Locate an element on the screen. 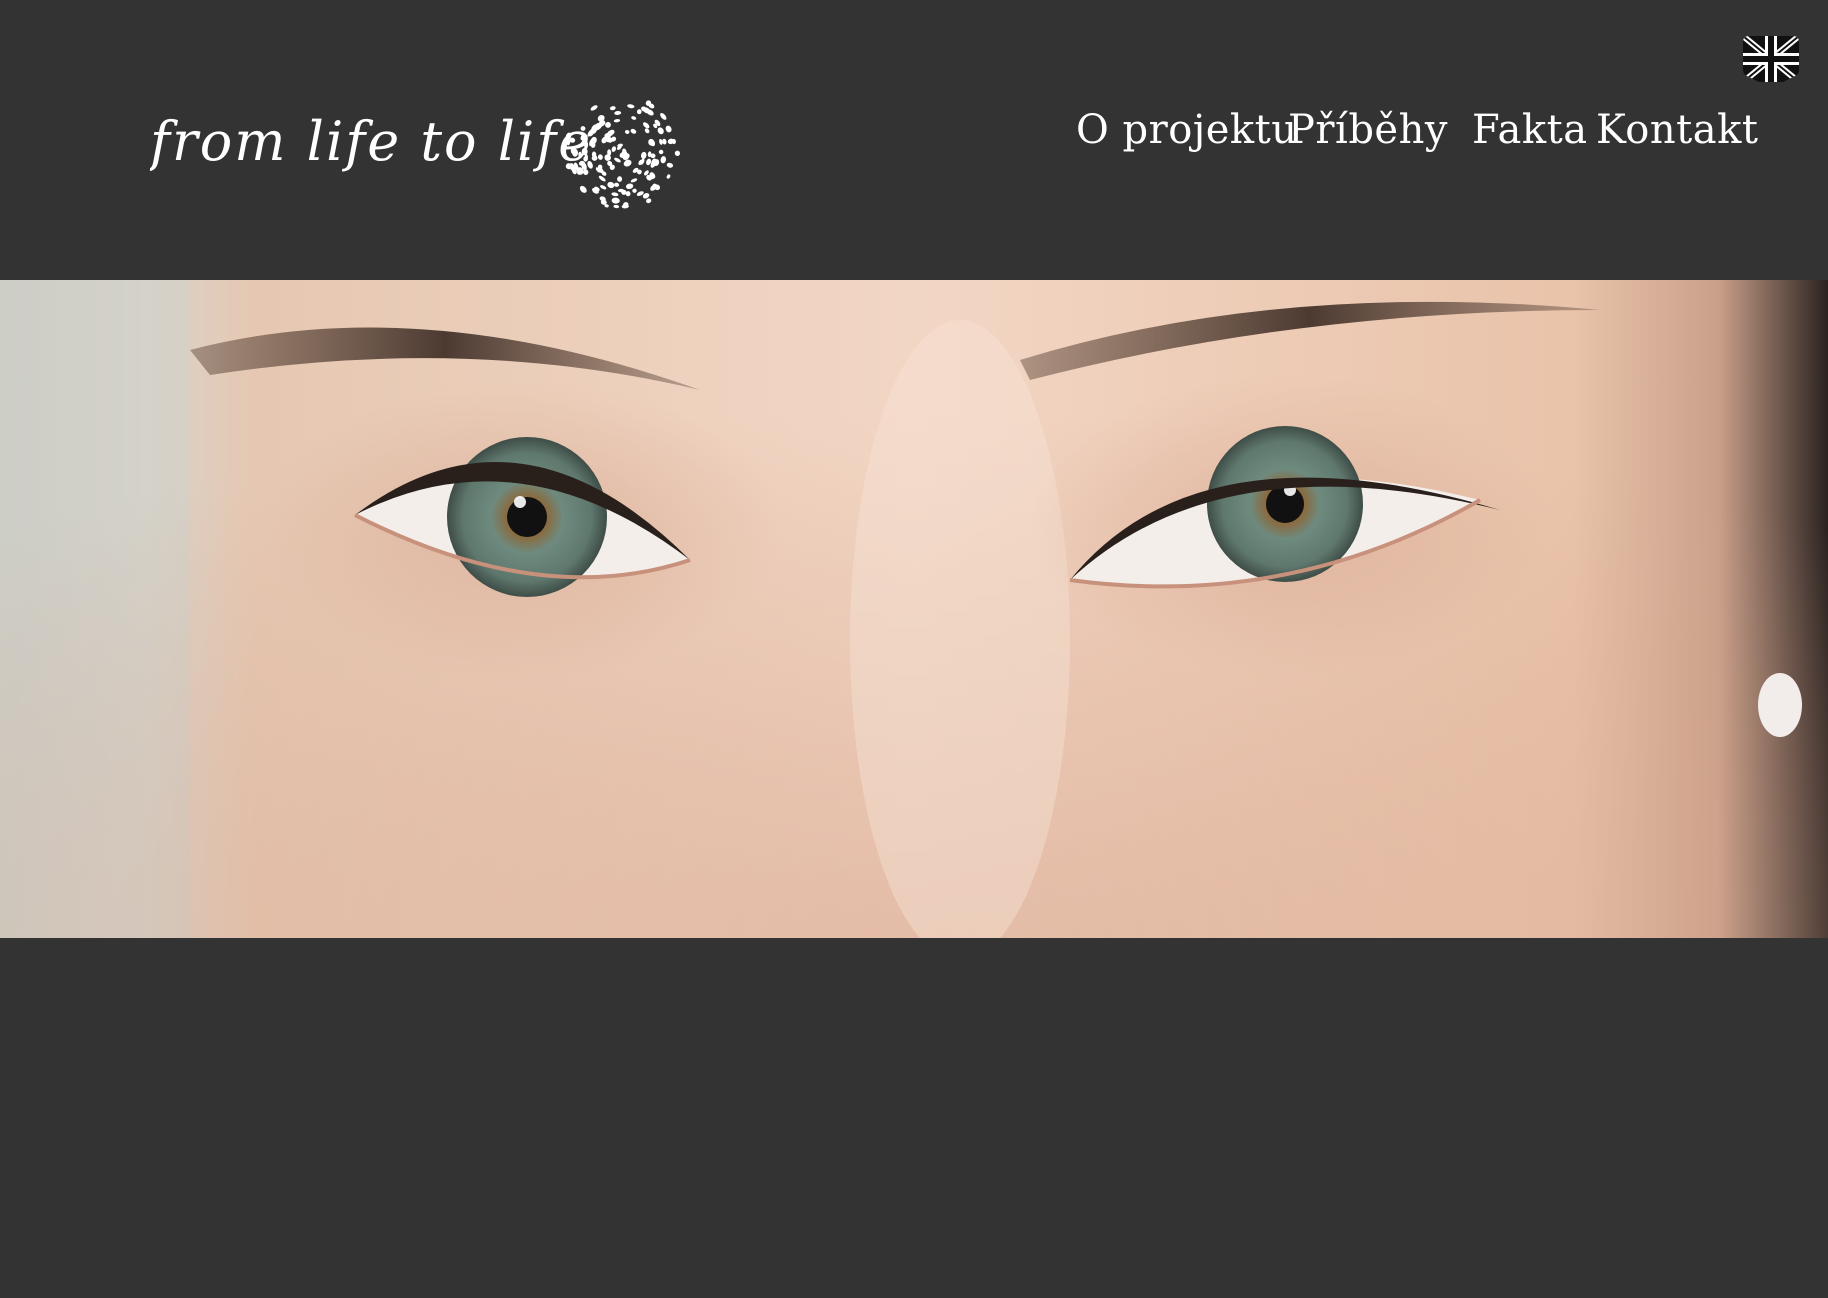 This screenshot has height=1298, width=1828. nav-item-o-projektu: O projektu is located at coordinates (1186, 130).